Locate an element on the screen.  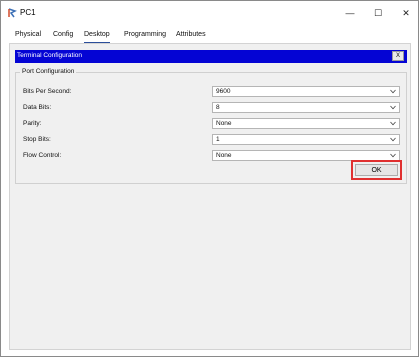
ok-label: OK is located at coordinates (376, 170).